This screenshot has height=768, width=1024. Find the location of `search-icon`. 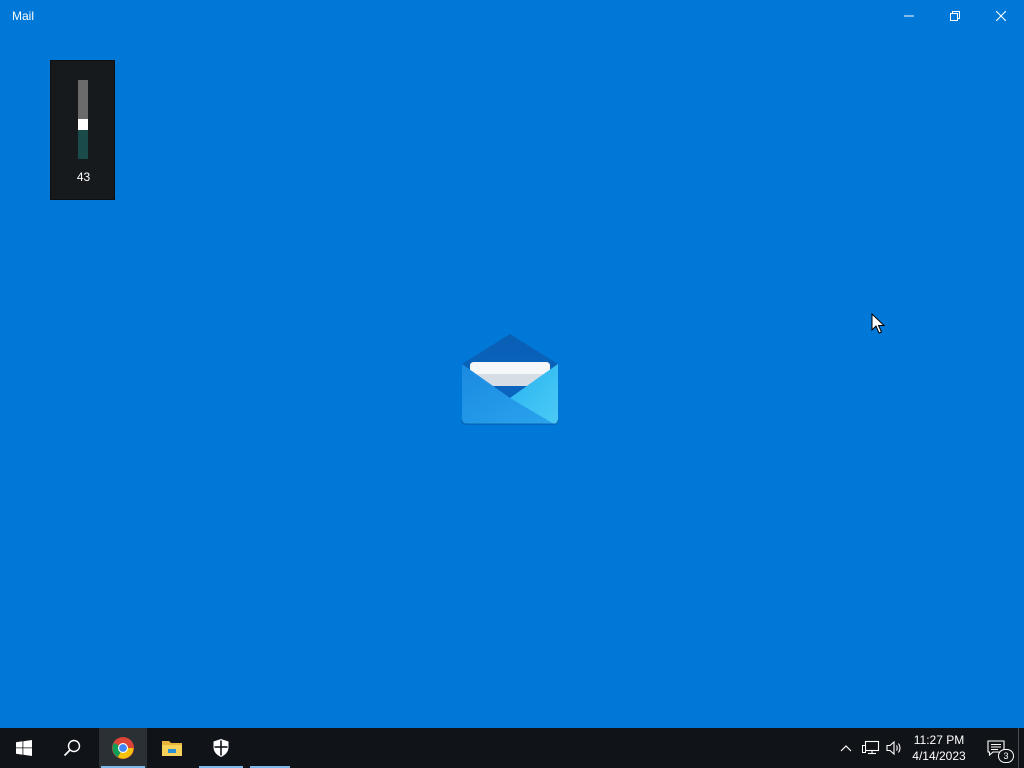

search-icon is located at coordinates (72, 748).